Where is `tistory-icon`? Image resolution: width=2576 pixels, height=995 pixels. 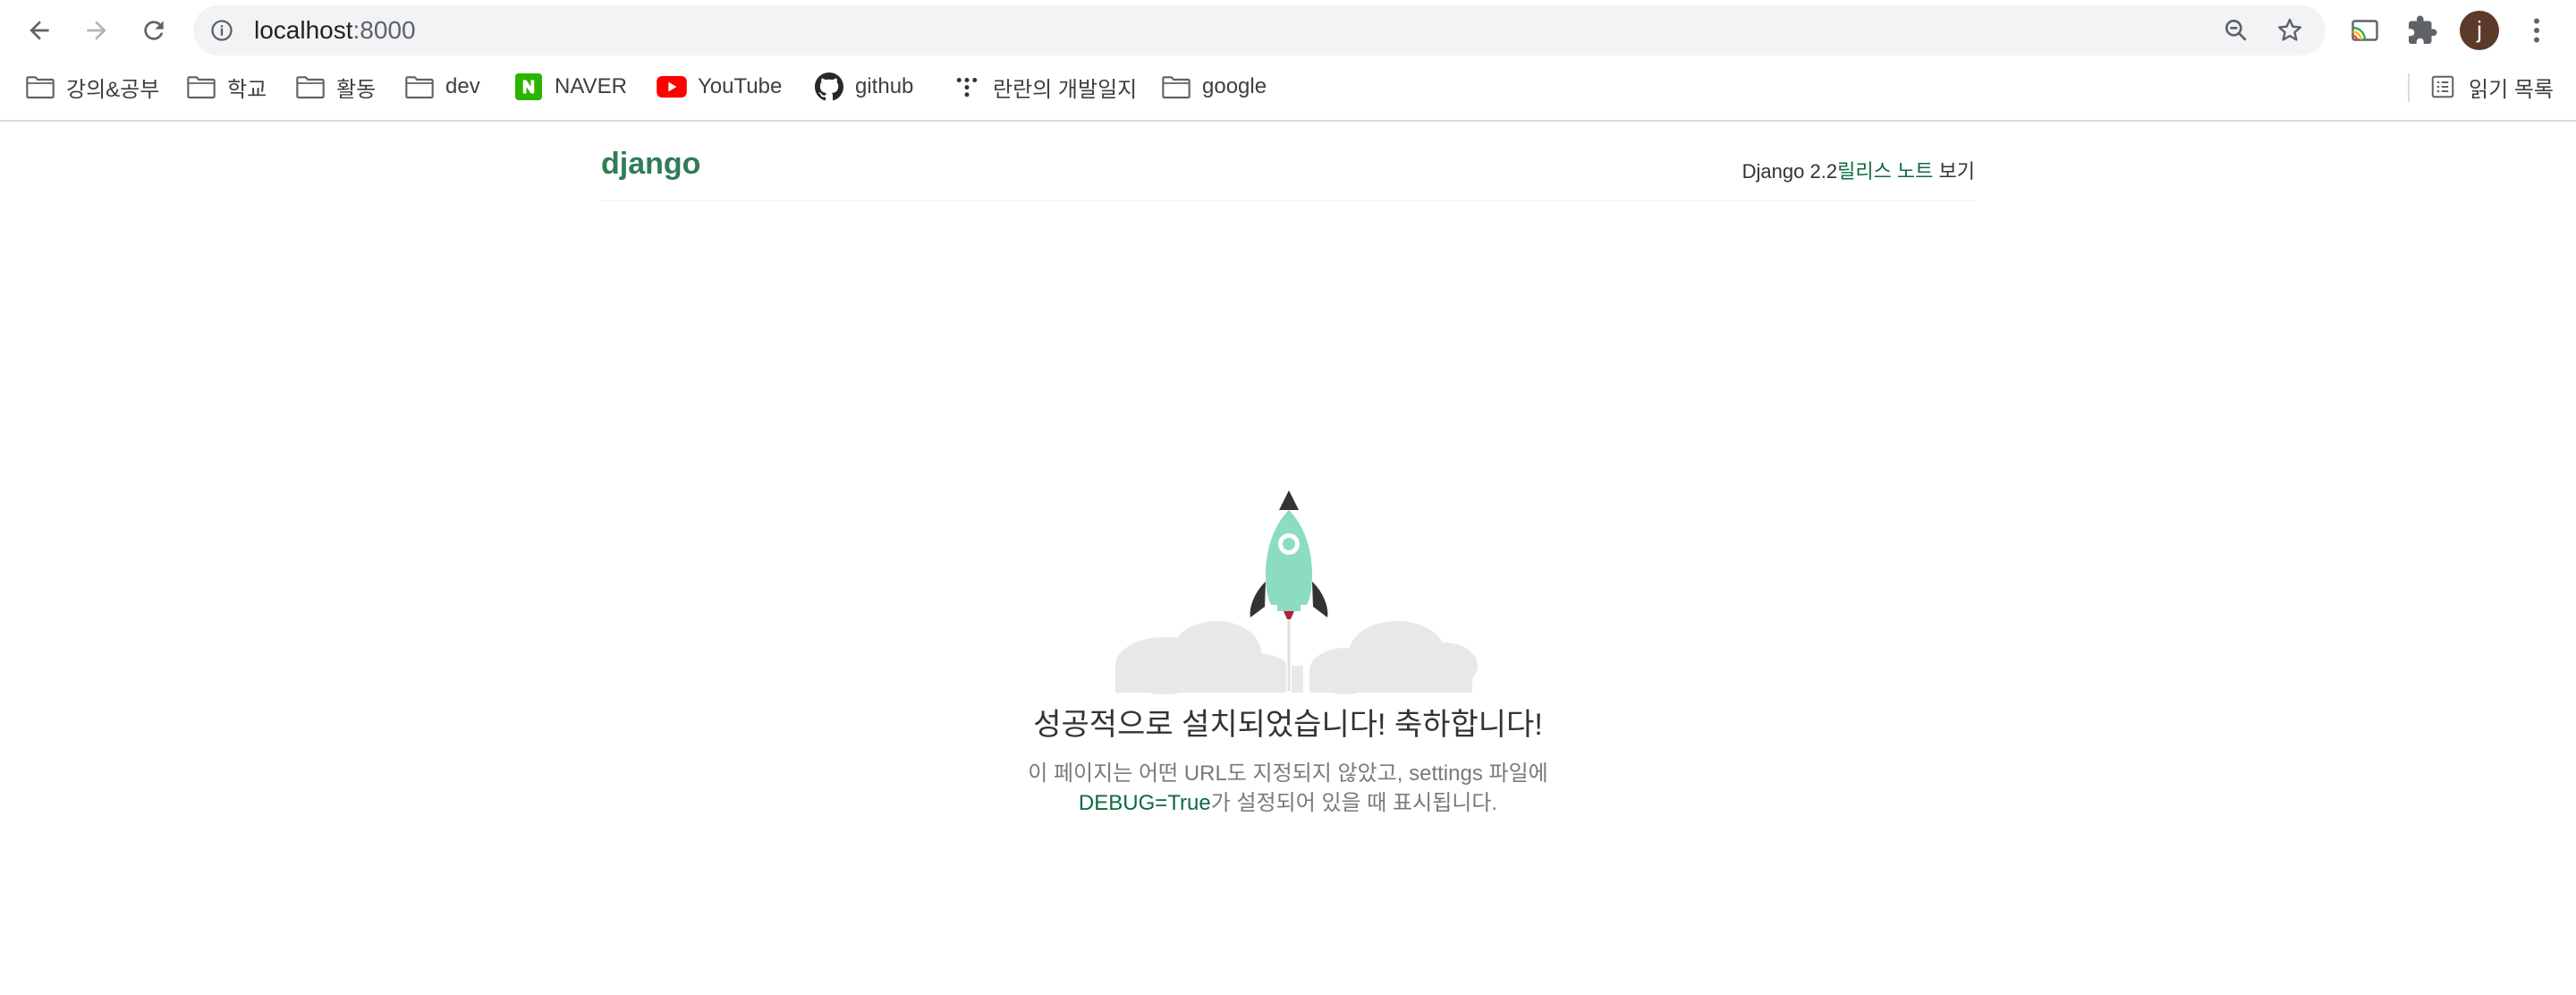
tistory-icon is located at coordinates (967, 87).